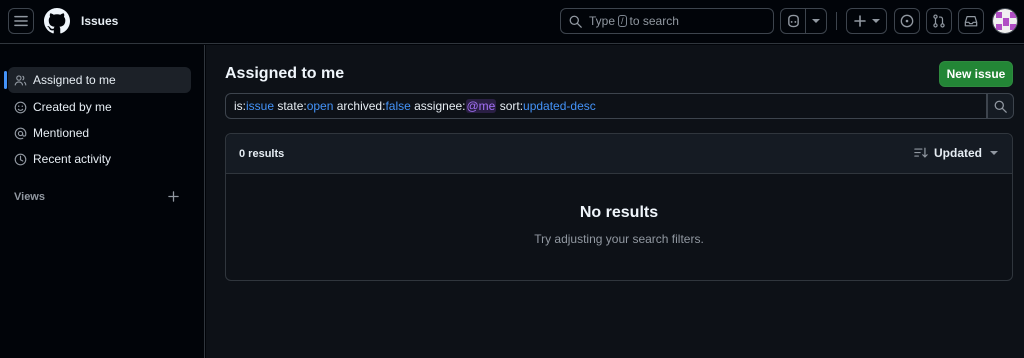  What do you see at coordinates (285, 73) in the screenshot?
I see `page-title: Assigned to me` at bounding box center [285, 73].